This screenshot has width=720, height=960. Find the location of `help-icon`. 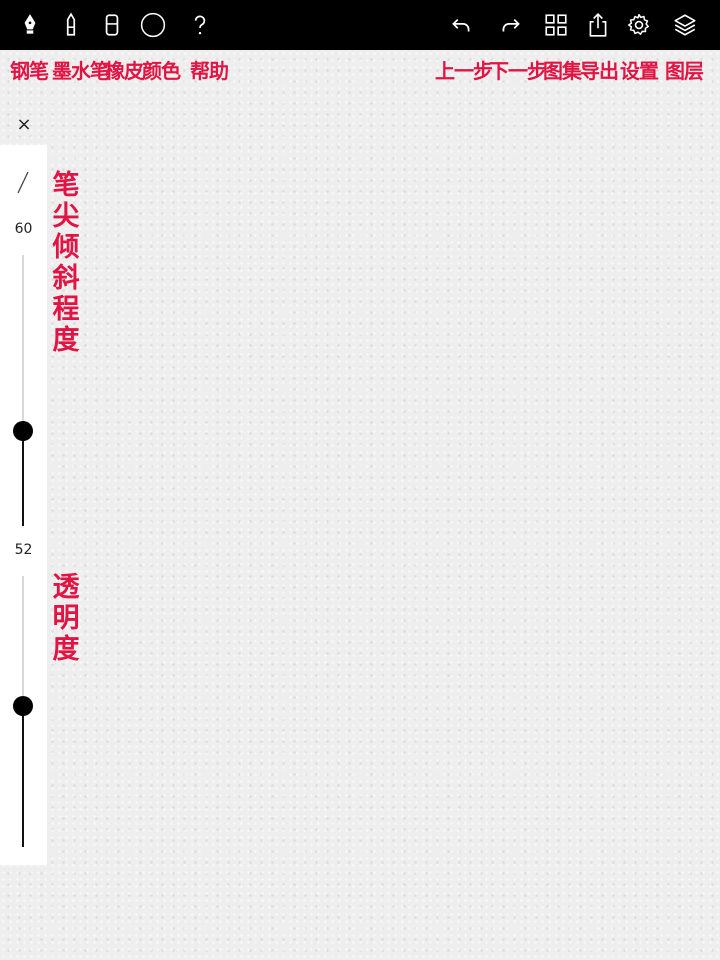

help-icon is located at coordinates (200, 25).